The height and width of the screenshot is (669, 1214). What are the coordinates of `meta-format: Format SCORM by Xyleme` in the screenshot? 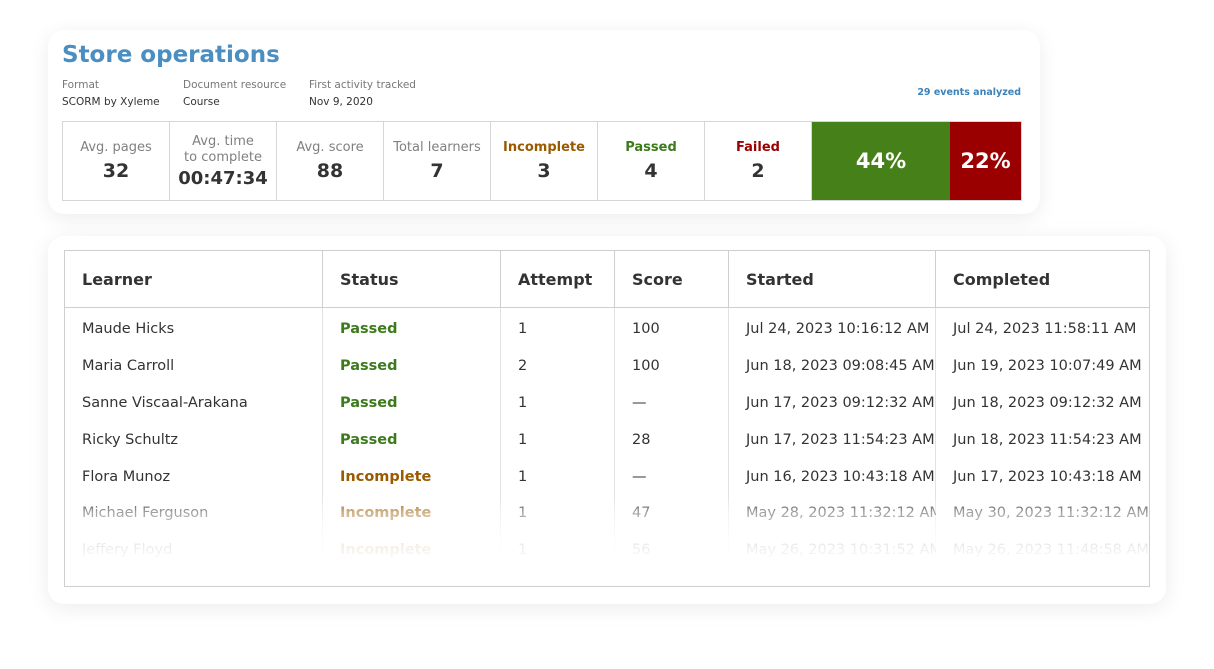 It's located at (111, 93).